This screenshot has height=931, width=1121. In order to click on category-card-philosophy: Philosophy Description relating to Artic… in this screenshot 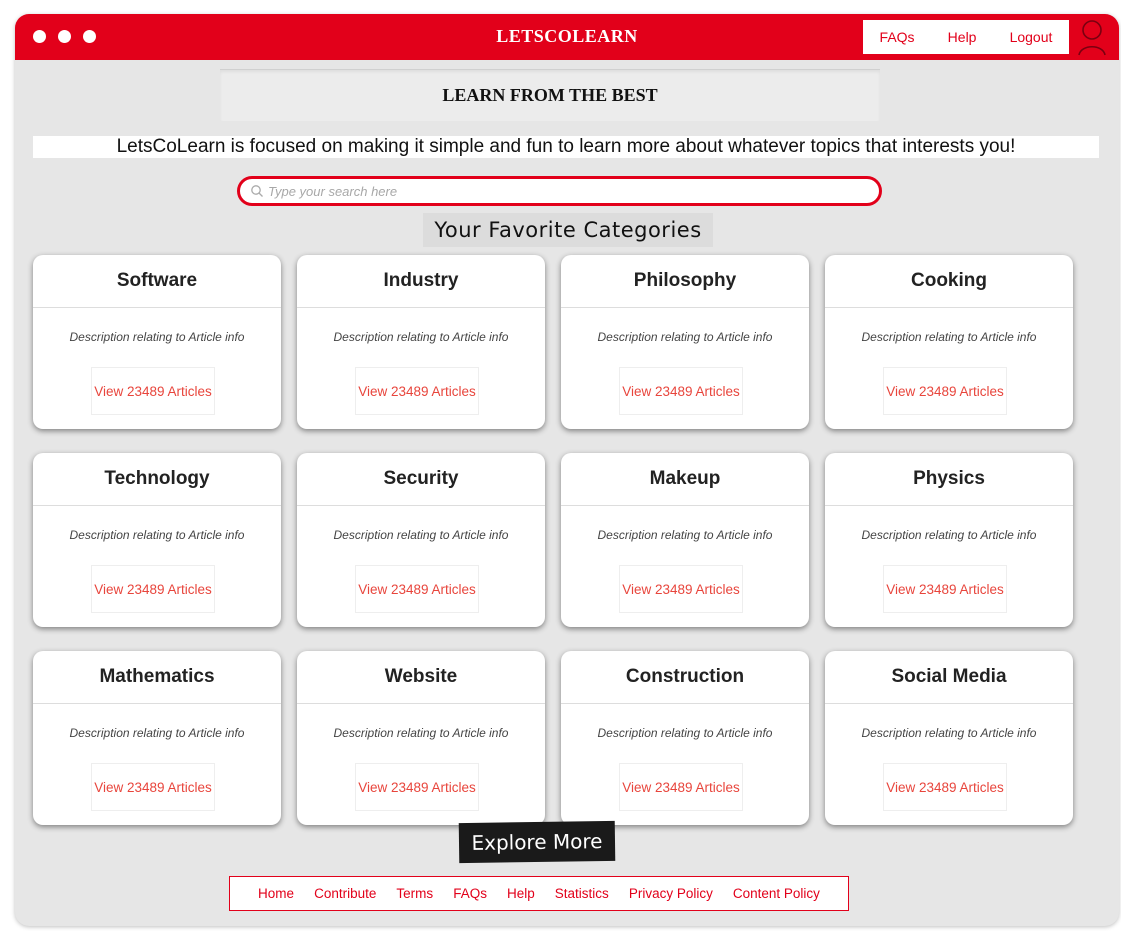, I will do `click(685, 342)`.